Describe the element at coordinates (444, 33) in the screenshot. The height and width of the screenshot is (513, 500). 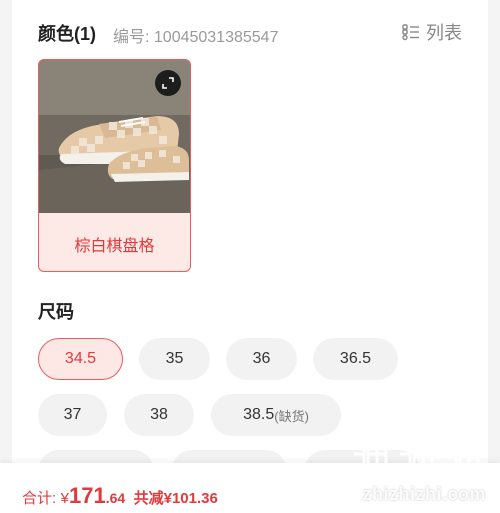
I see `list-view-label: 列表` at that location.